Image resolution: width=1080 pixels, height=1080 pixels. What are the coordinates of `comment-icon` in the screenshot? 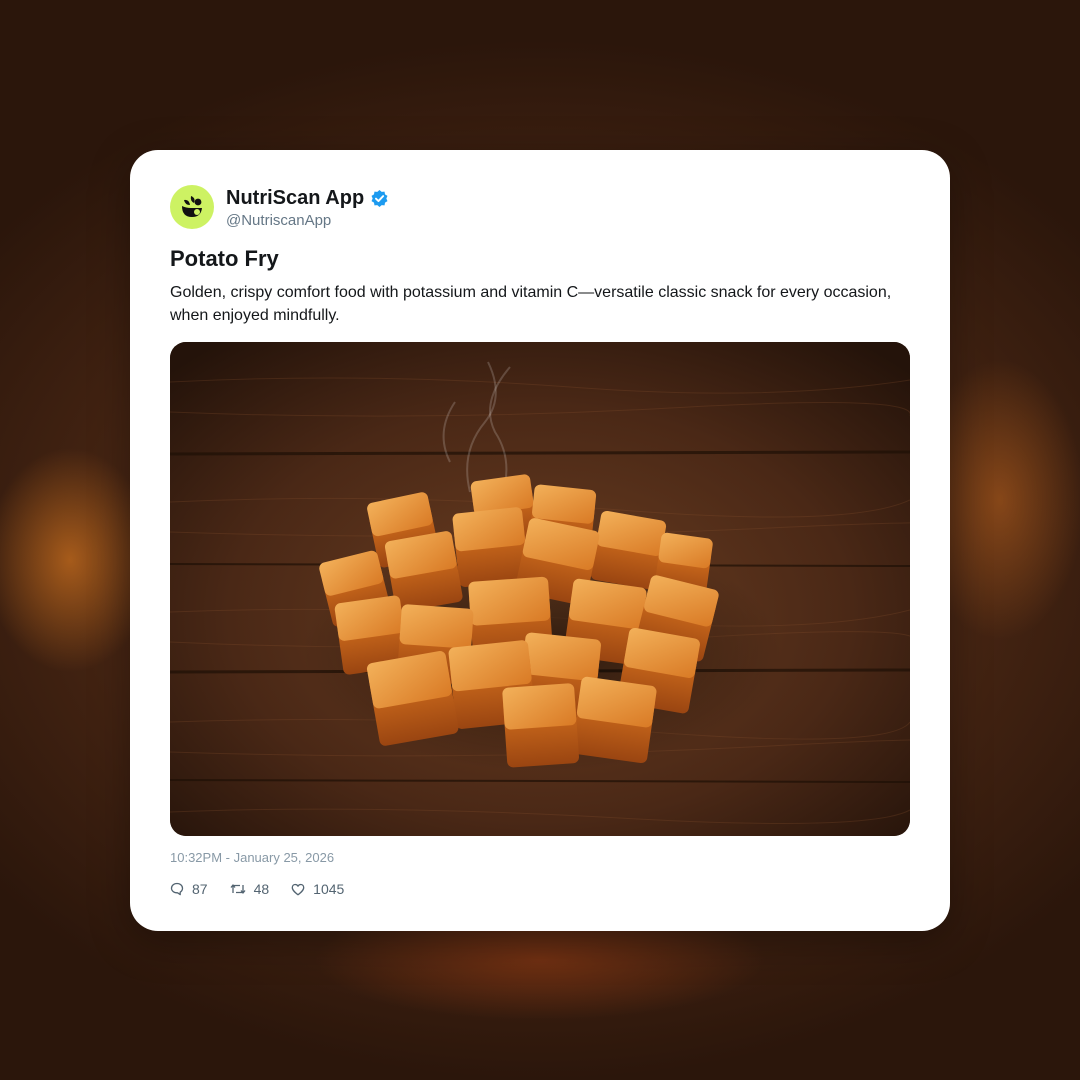 It's located at (177, 889).